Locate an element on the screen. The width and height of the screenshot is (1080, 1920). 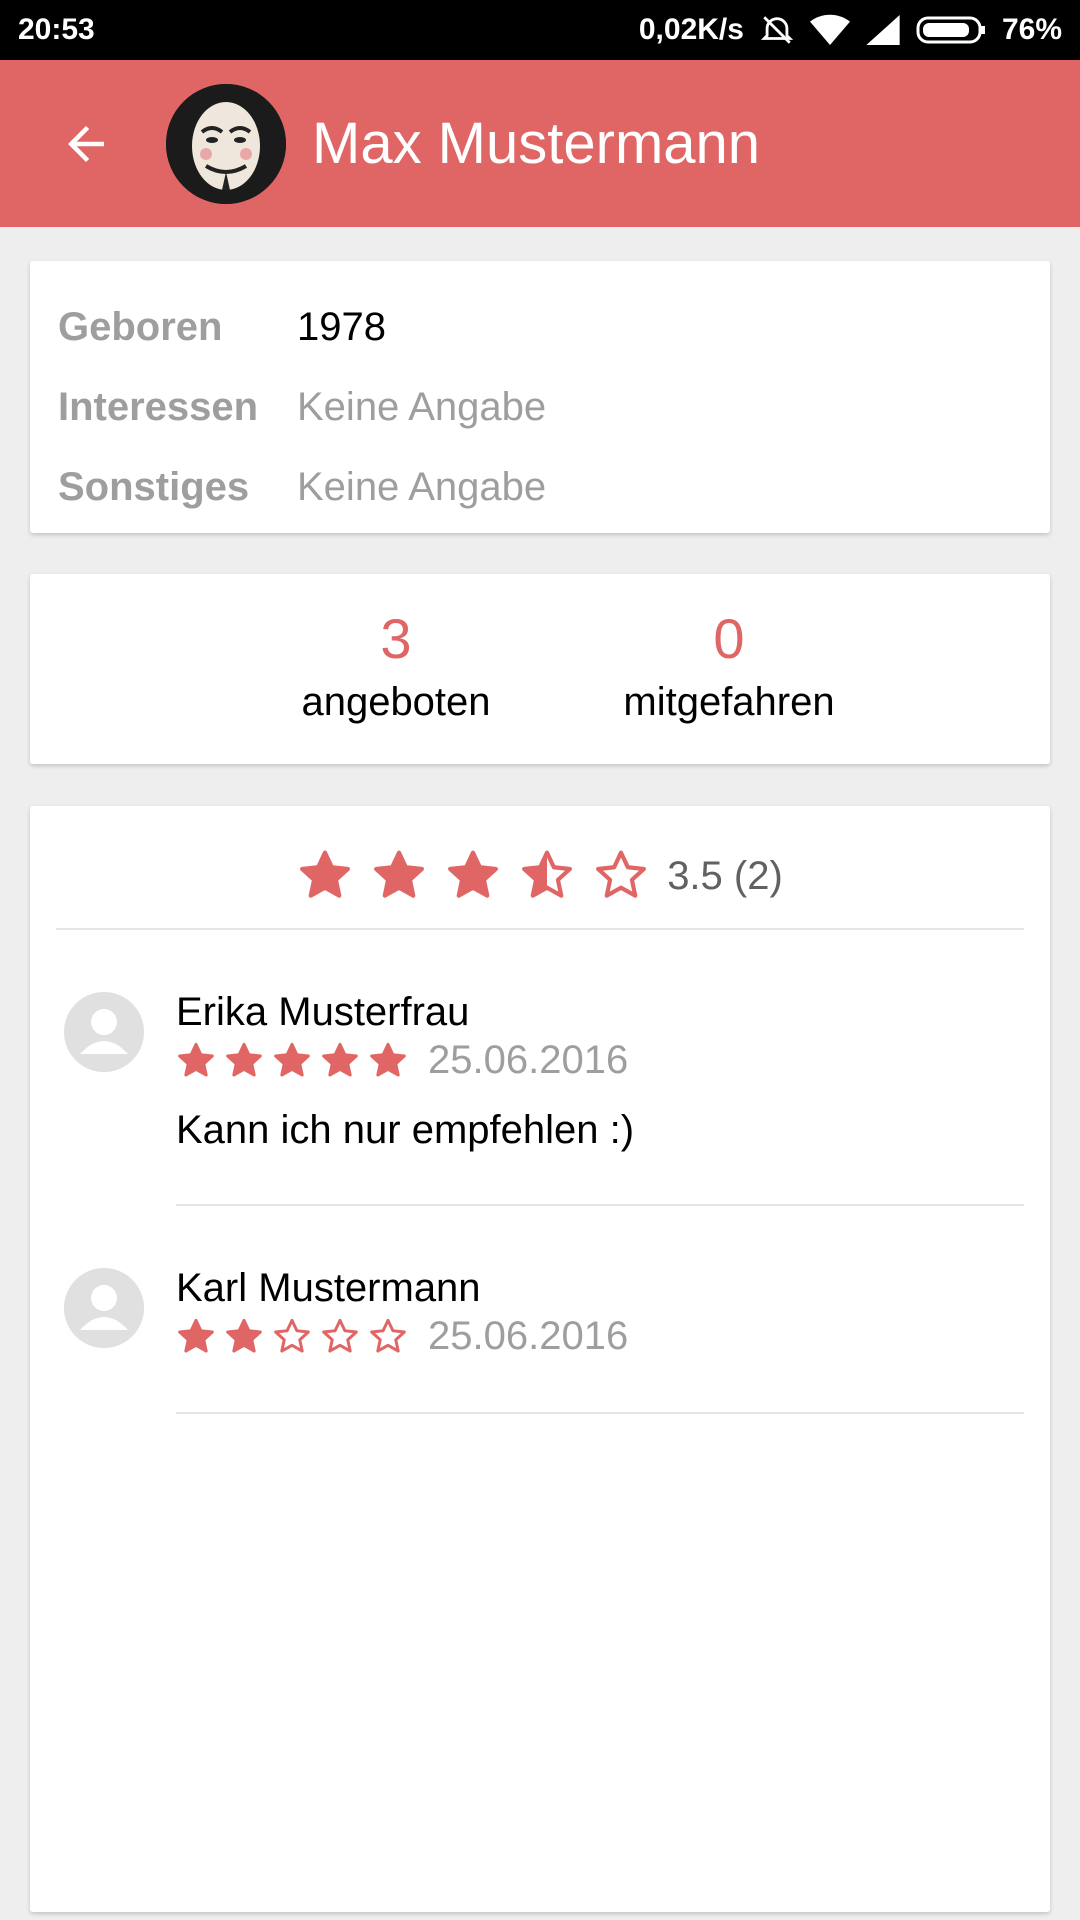
battery-icon is located at coordinates (951, 30).